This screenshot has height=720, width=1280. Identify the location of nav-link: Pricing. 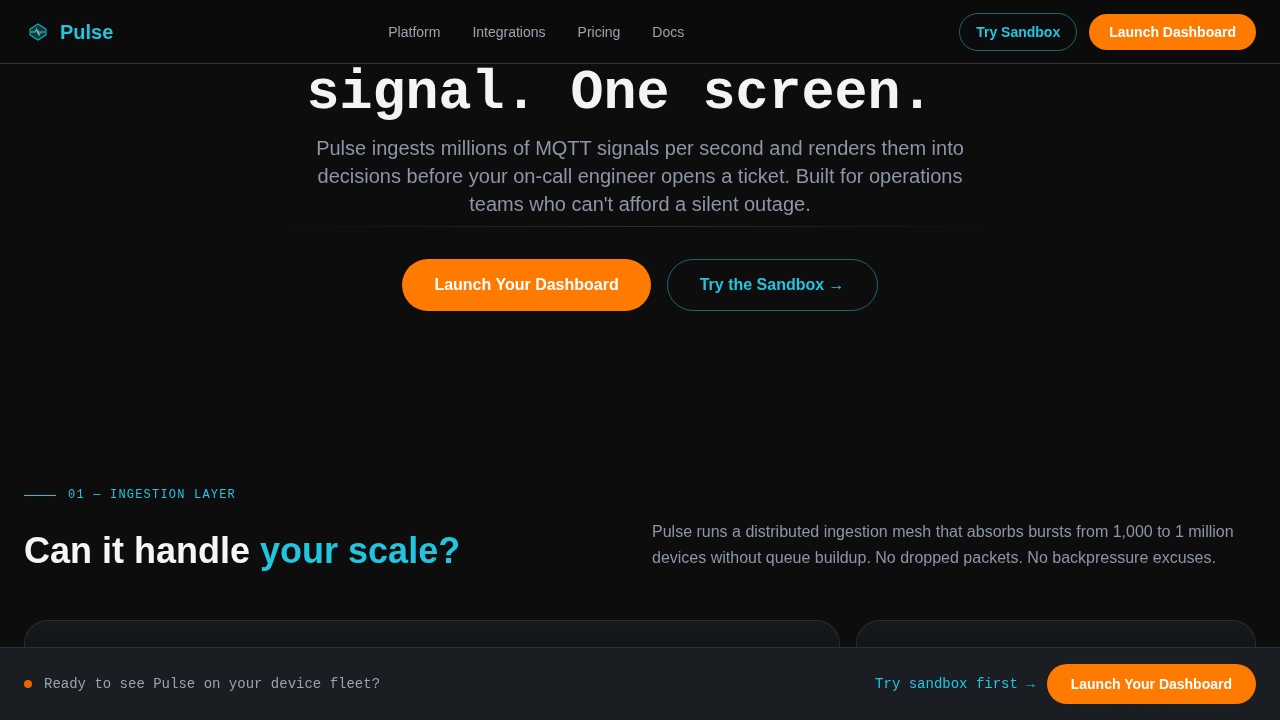
(599, 31).